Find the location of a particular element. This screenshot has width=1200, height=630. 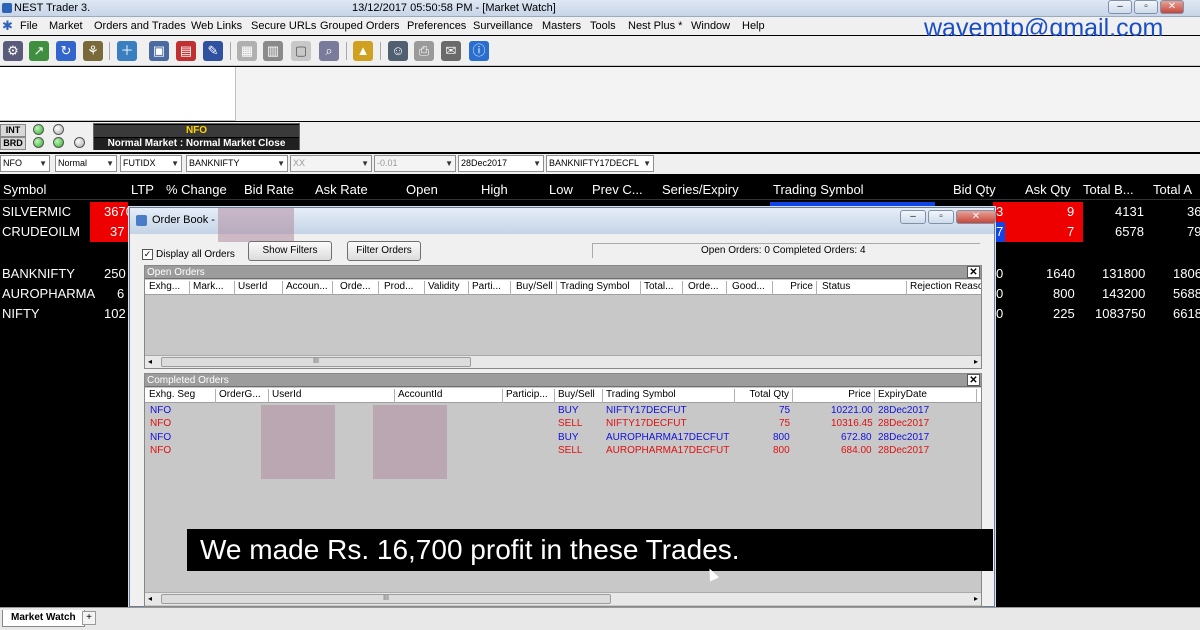

strike-select: -0.01 ▼ is located at coordinates (415, 163).